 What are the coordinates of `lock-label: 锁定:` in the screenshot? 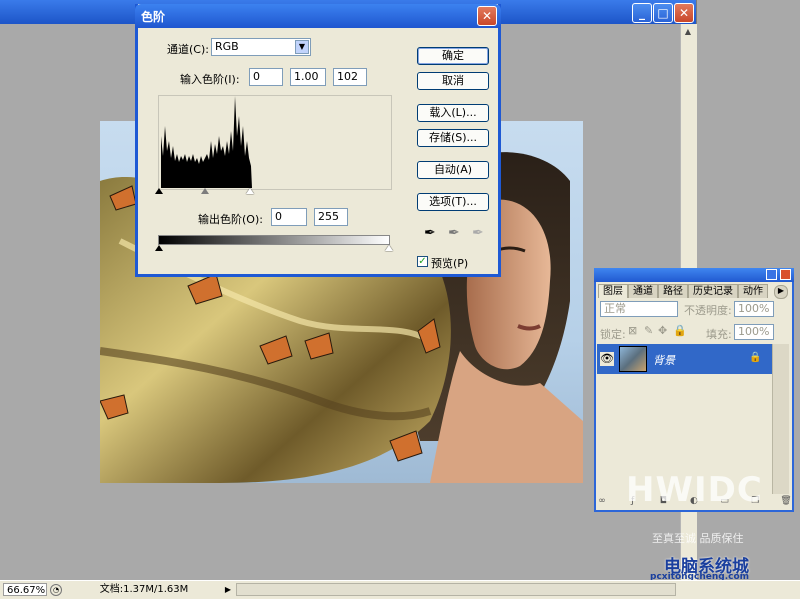 It's located at (613, 334).